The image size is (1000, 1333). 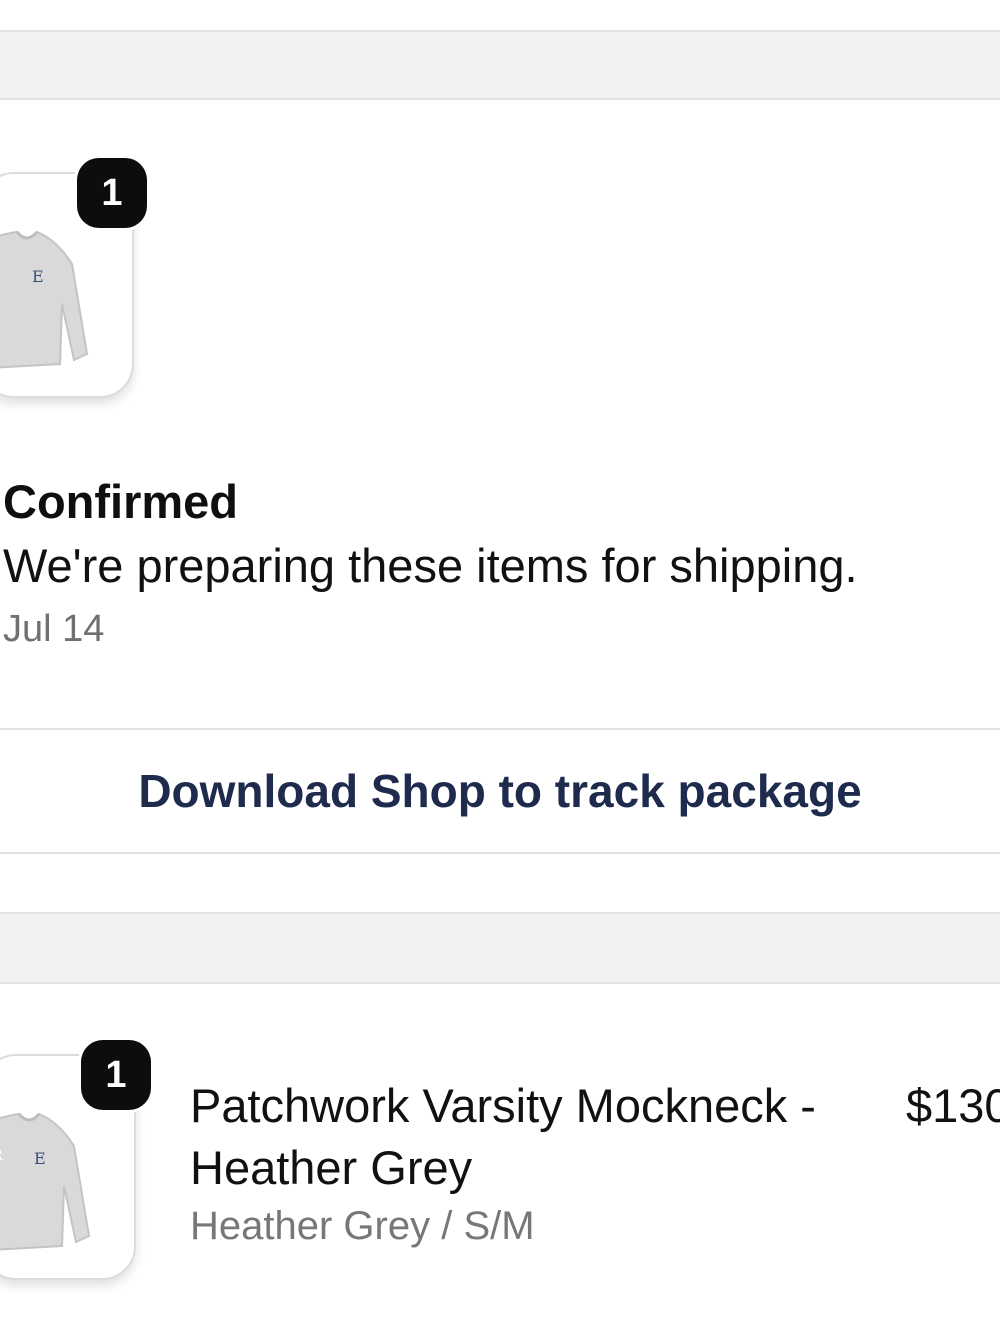 What do you see at coordinates (953, 1105) in the screenshot?
I see `line-item-price: $130` at bounding box center [953, 1105].